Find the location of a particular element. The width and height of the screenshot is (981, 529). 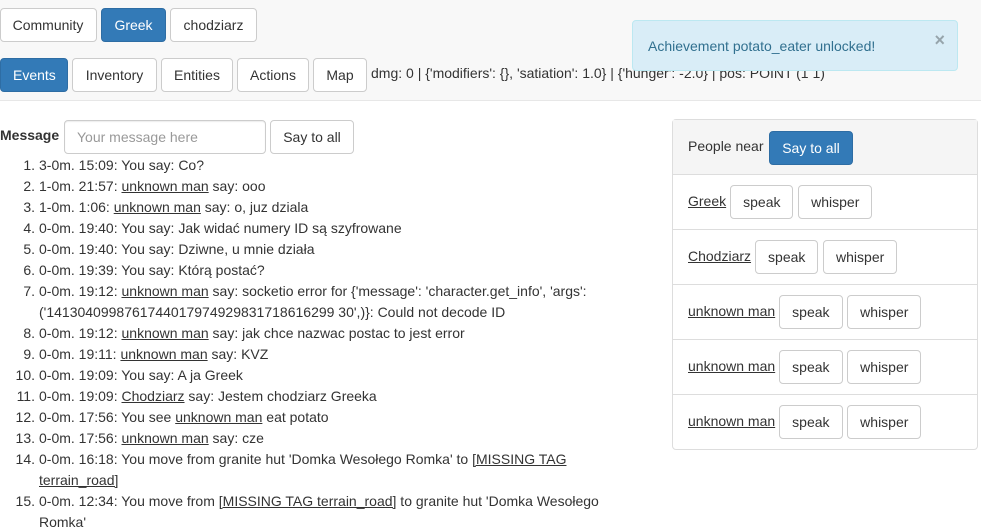

event-text: say: KVZ is located at coordinates (238, 354).